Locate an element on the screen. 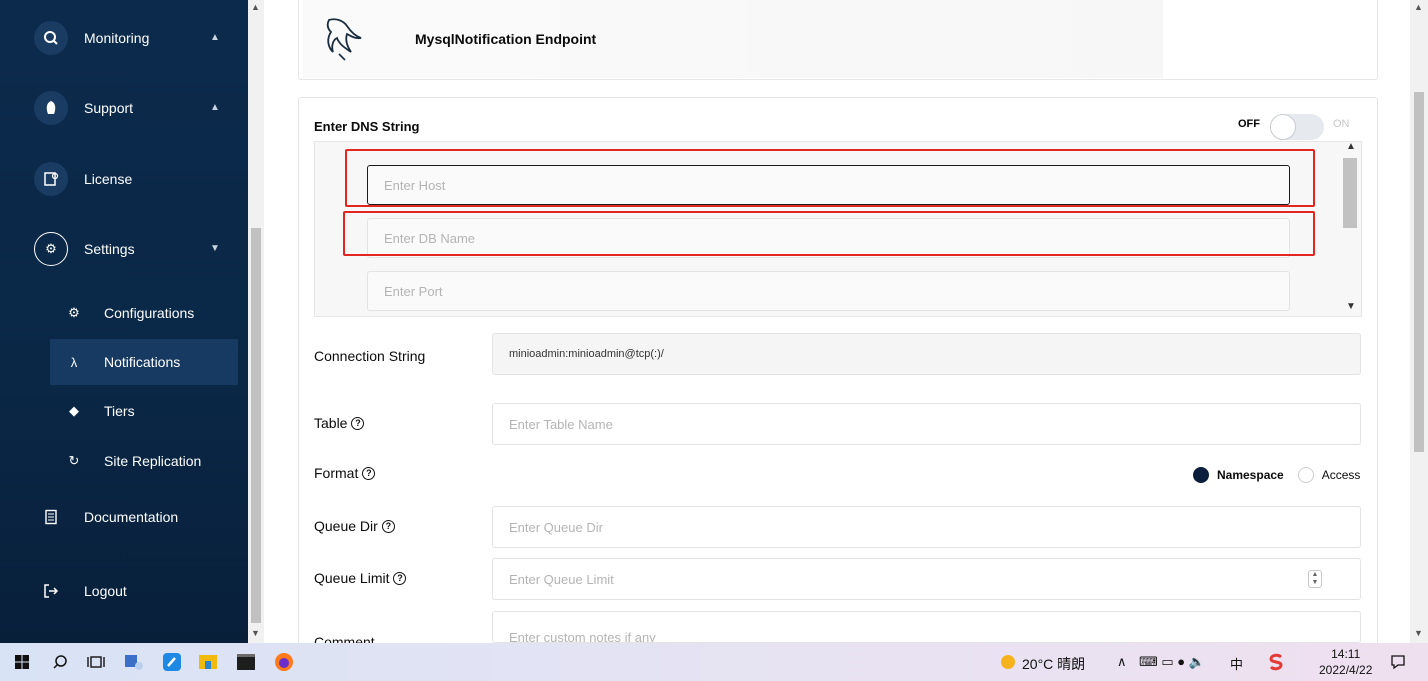  windows-taskbar: 20°C 晴朗 ∧ ⌨ ▭ ● 🔈 中 14:11 2022/4/22 is located at coordinates (714, 662).